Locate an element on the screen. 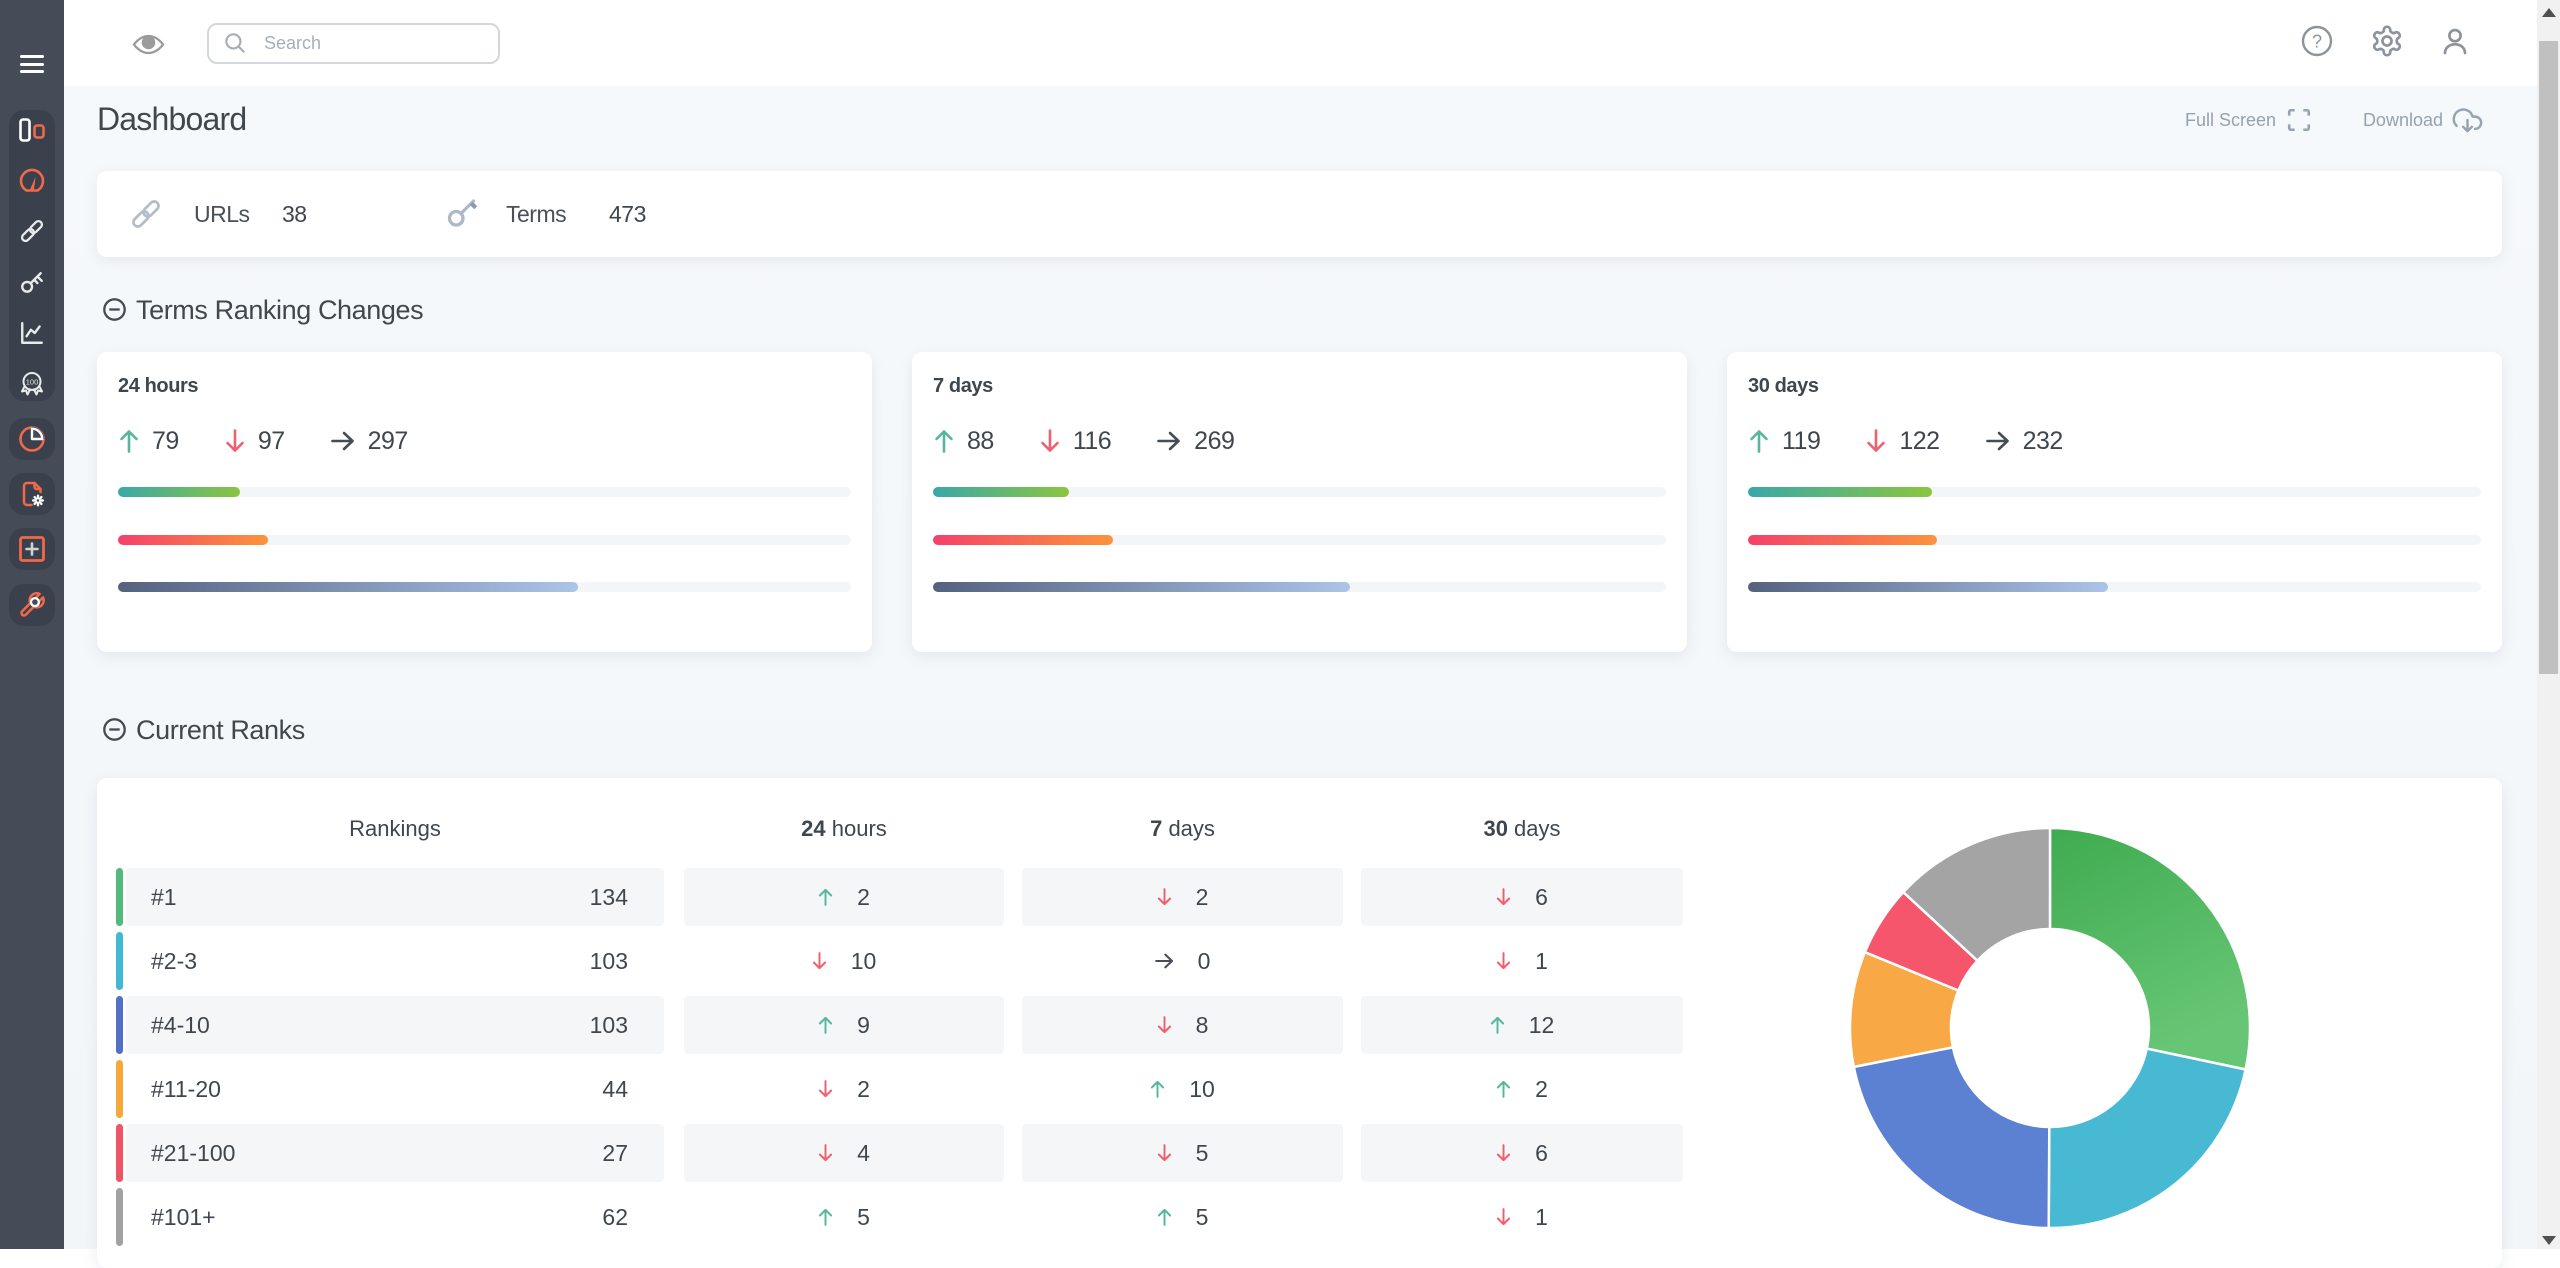 The width and height of the screenshot is (2560, 1268). svg-text: 100 is located at coordinates (32, 382).